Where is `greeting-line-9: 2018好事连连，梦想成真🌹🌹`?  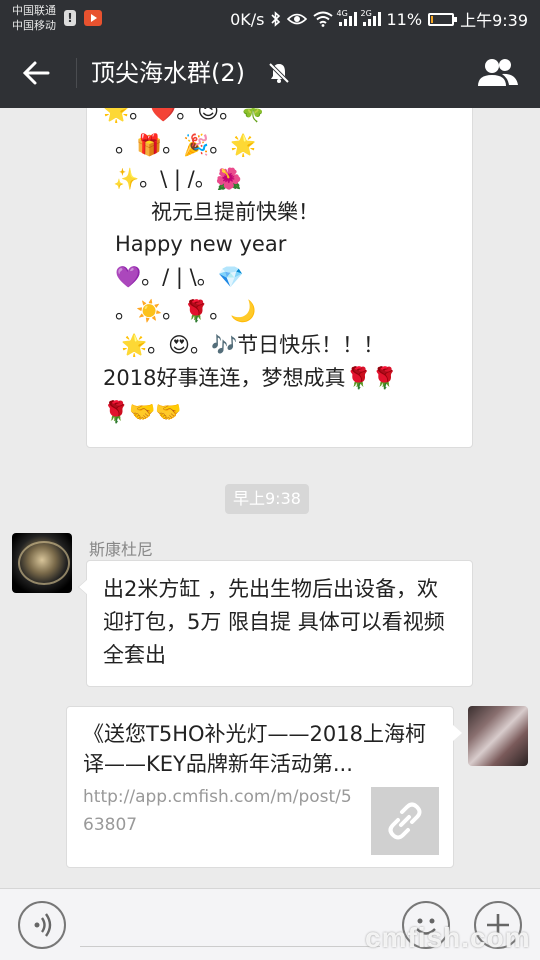
greeting-line-9: 2018好事连连，梦想成真🌹🌹 is located at coordinates (250, 378).